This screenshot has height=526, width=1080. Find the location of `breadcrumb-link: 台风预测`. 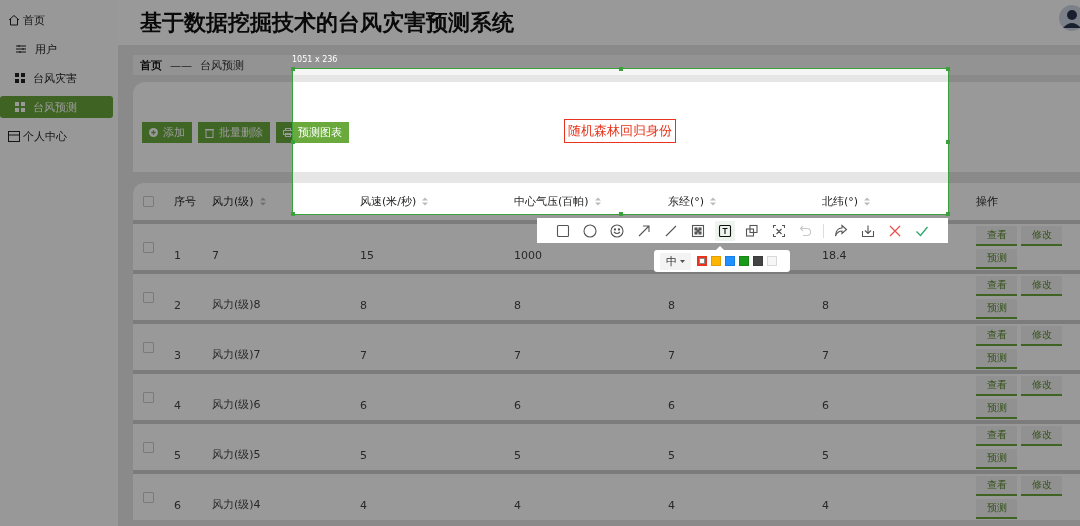

breadcrumb-link: 台风预测 is located at coordinates (222, 65).